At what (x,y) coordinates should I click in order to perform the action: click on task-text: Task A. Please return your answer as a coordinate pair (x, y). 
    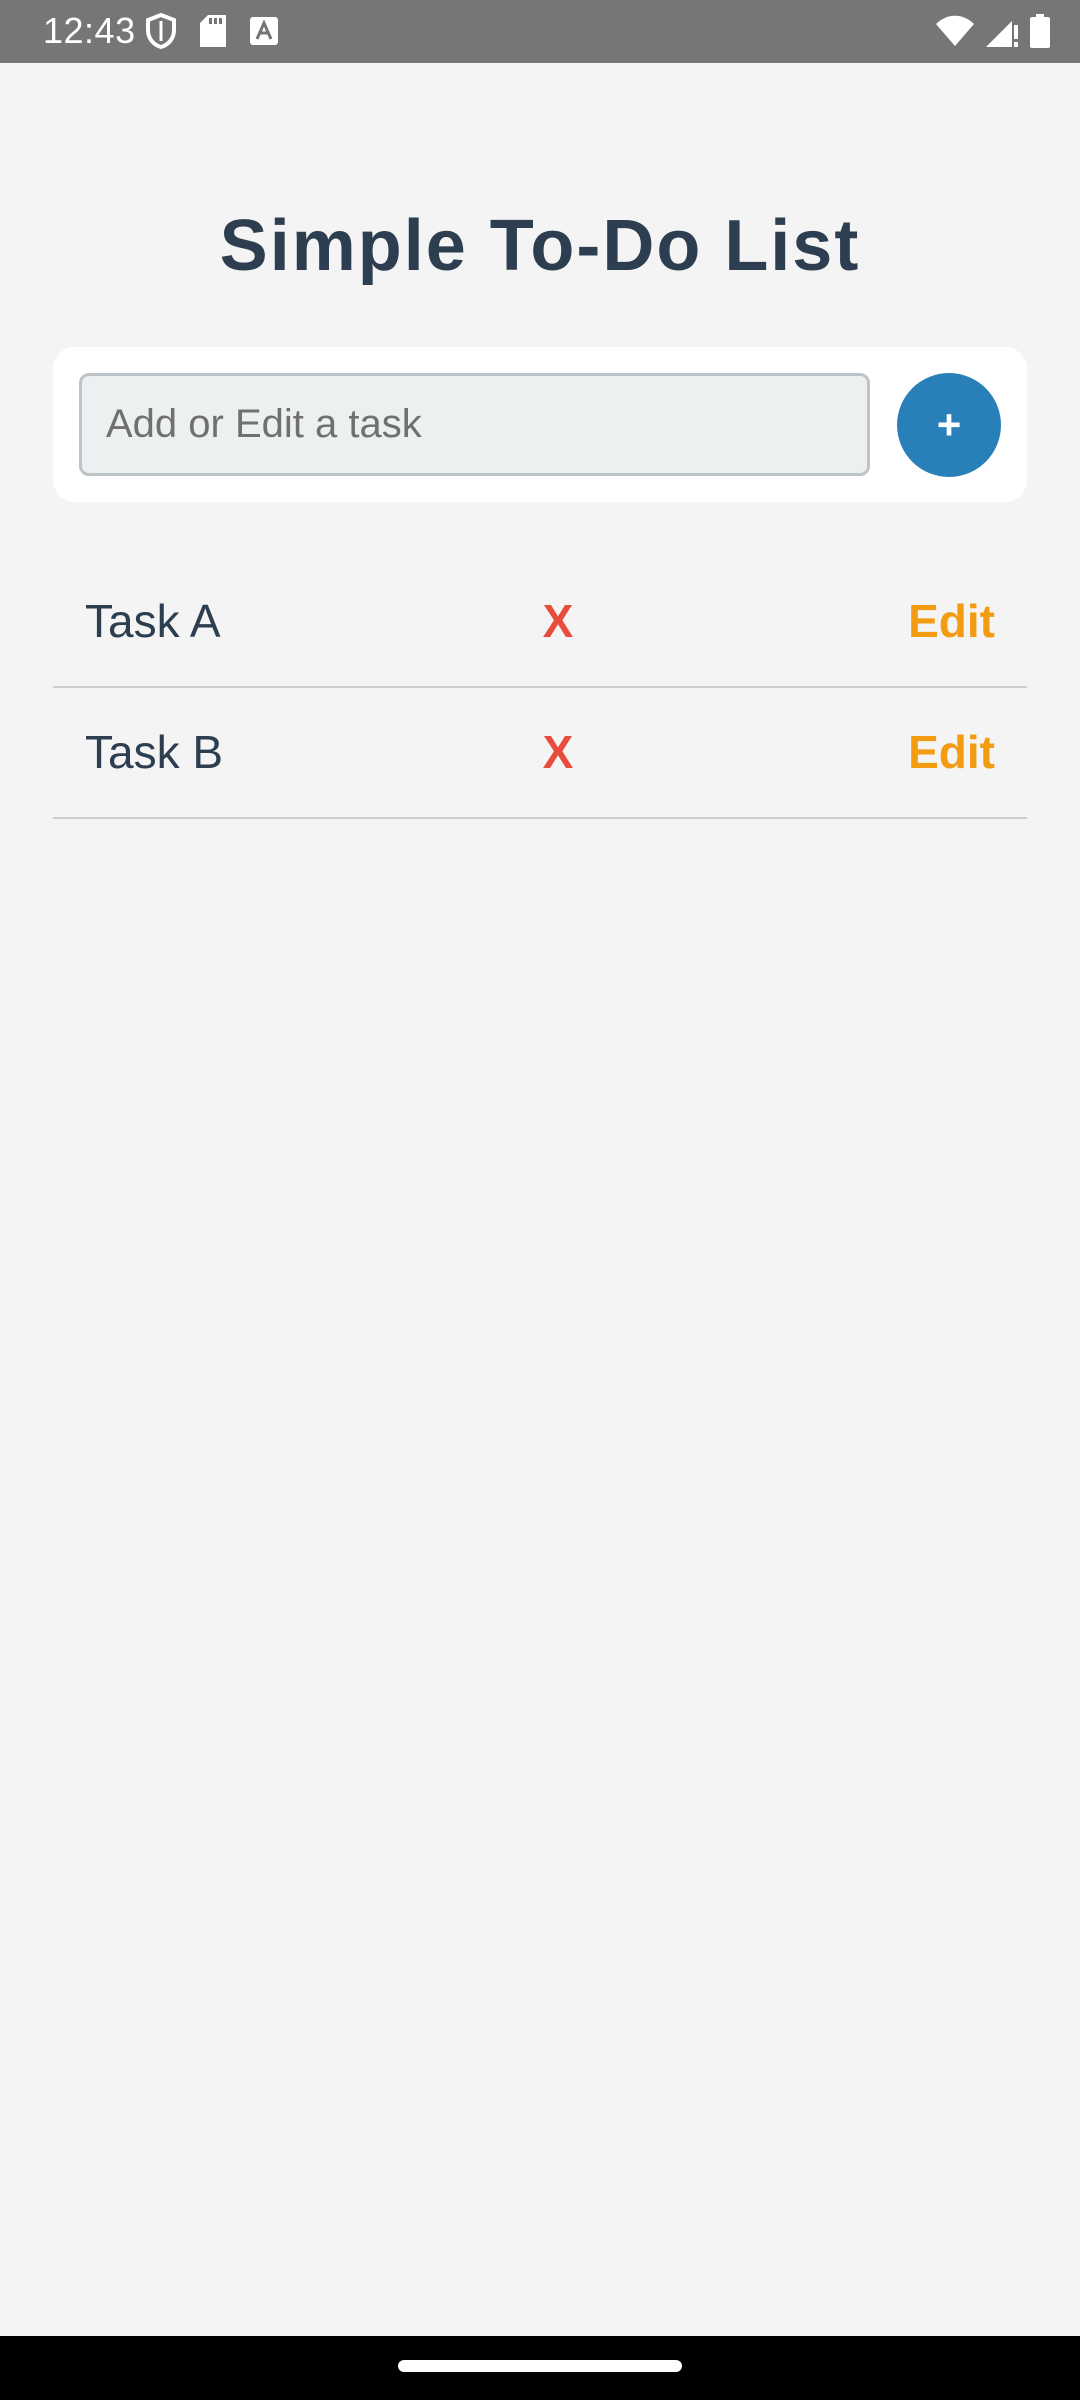
    Looking at the image, I should click on (153, 621).